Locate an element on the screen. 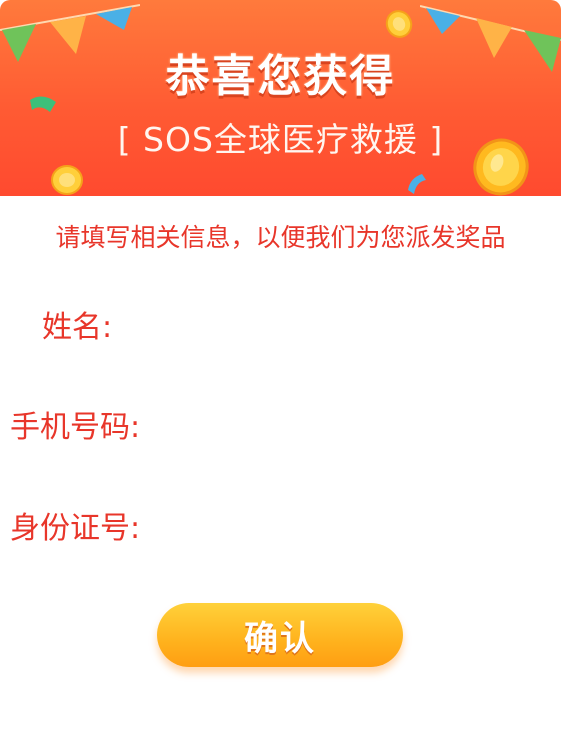 This screenshot has width=561, height=729. instruction-text: 请填写相关信息，以便我们为您派发奖品 is located at coordinates (280, 237).